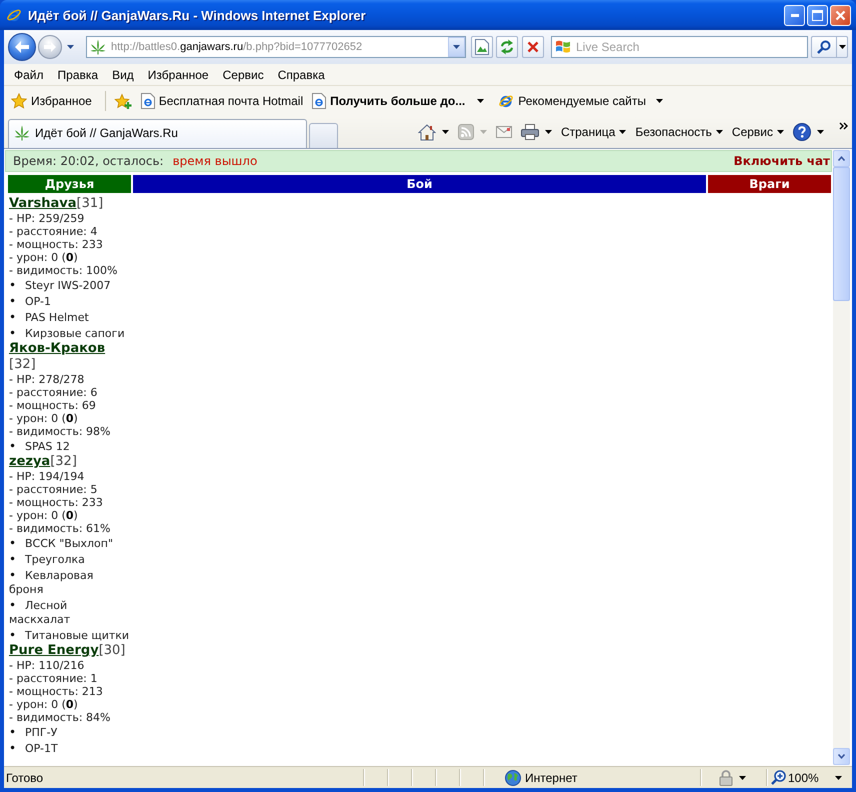 The height and width of the screenshot is (792, 856). Describe the element at coordinates (30, 302) in the screenshot. I see `equipment-item: • OP-1` at that location.